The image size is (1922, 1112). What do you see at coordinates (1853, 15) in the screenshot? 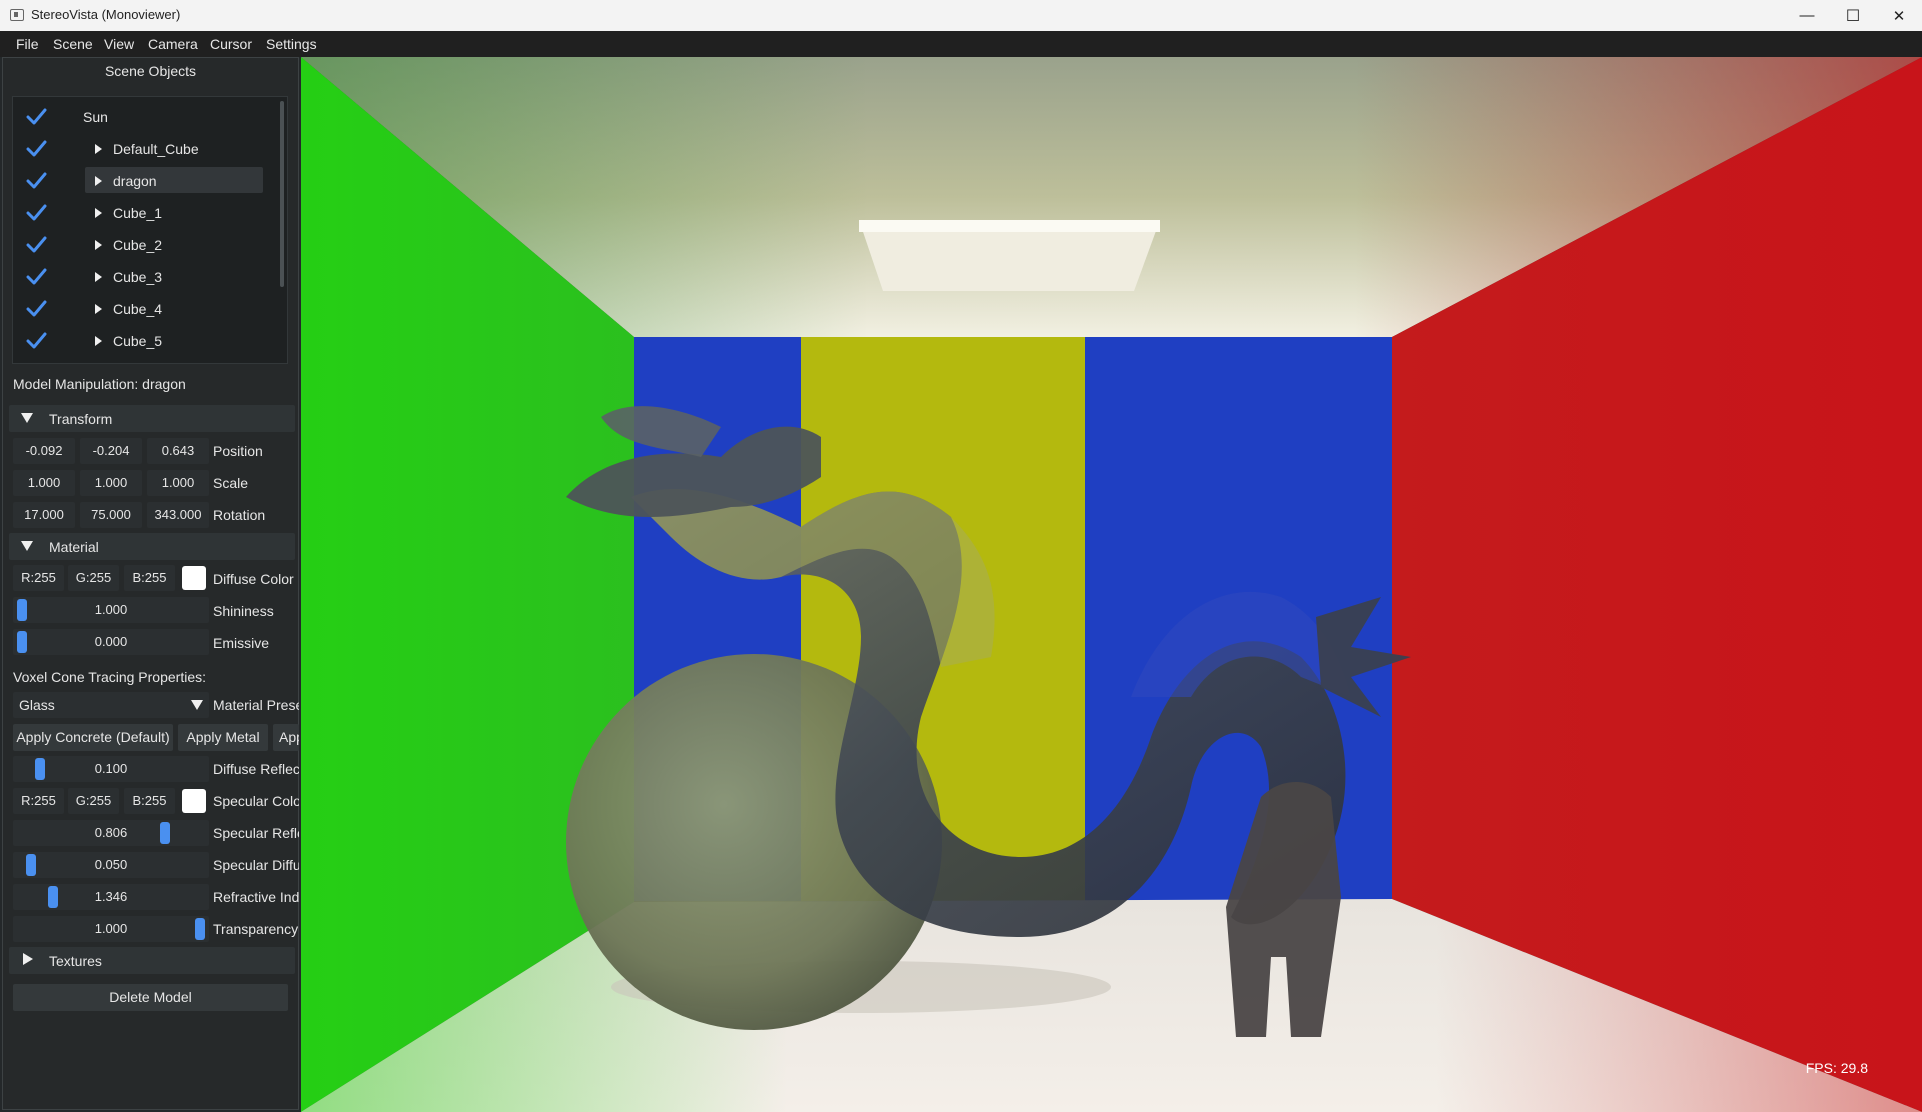
I see `maximize-button: ☐` at bounding box center [1853, 15].